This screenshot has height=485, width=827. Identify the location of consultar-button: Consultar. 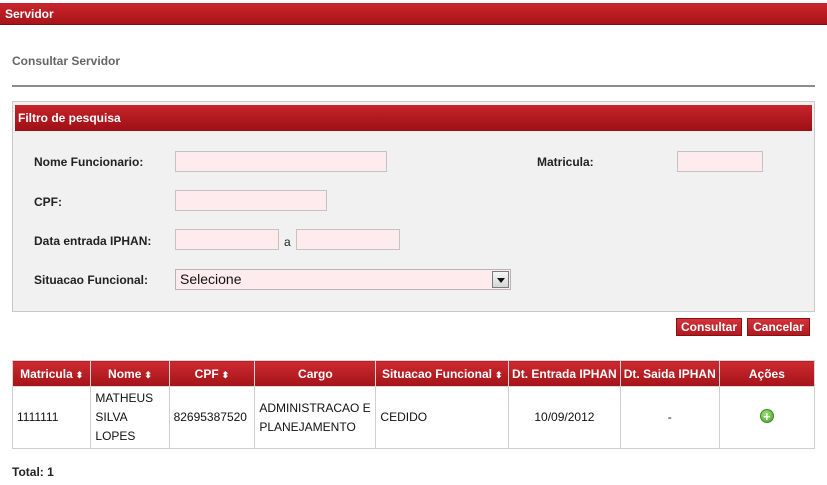
(709, 327).